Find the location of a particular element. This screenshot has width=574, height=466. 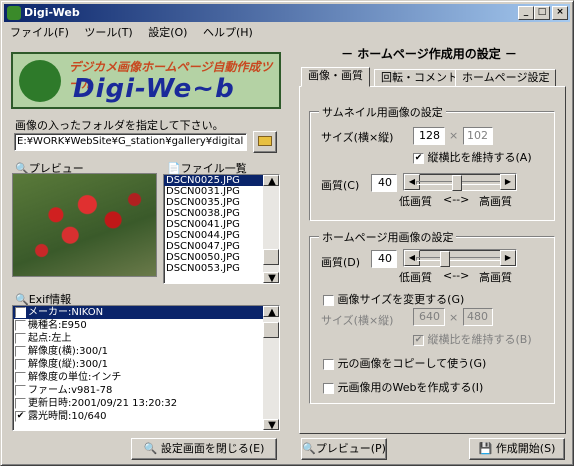

exif-row-label: メーカー:NIKON is located at coordinates (66, 312).